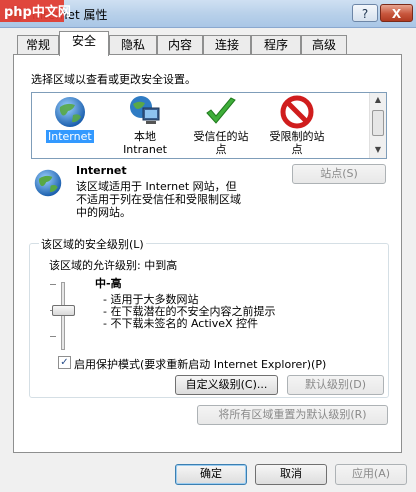 This screenshot has height=492, width=416. Describe the element at coordinates (276, 45) in the screenshot. I see `tab-programs: 程序` at that location.